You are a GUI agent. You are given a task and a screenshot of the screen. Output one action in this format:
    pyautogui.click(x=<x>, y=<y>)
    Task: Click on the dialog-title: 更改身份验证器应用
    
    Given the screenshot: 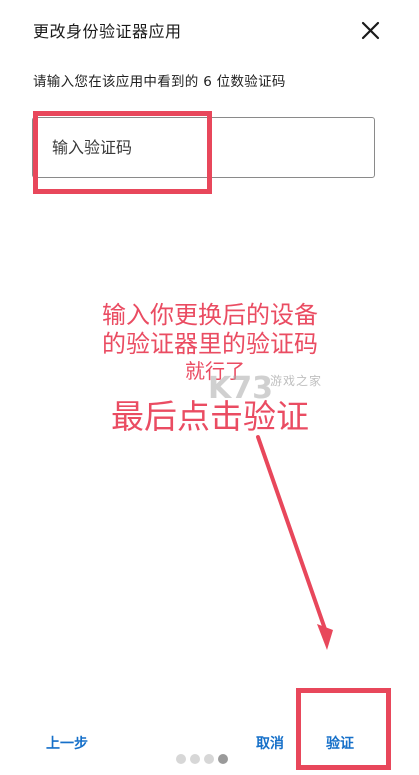 What is the action you would take?
    pyautogui.click(x=107, y=31)
    